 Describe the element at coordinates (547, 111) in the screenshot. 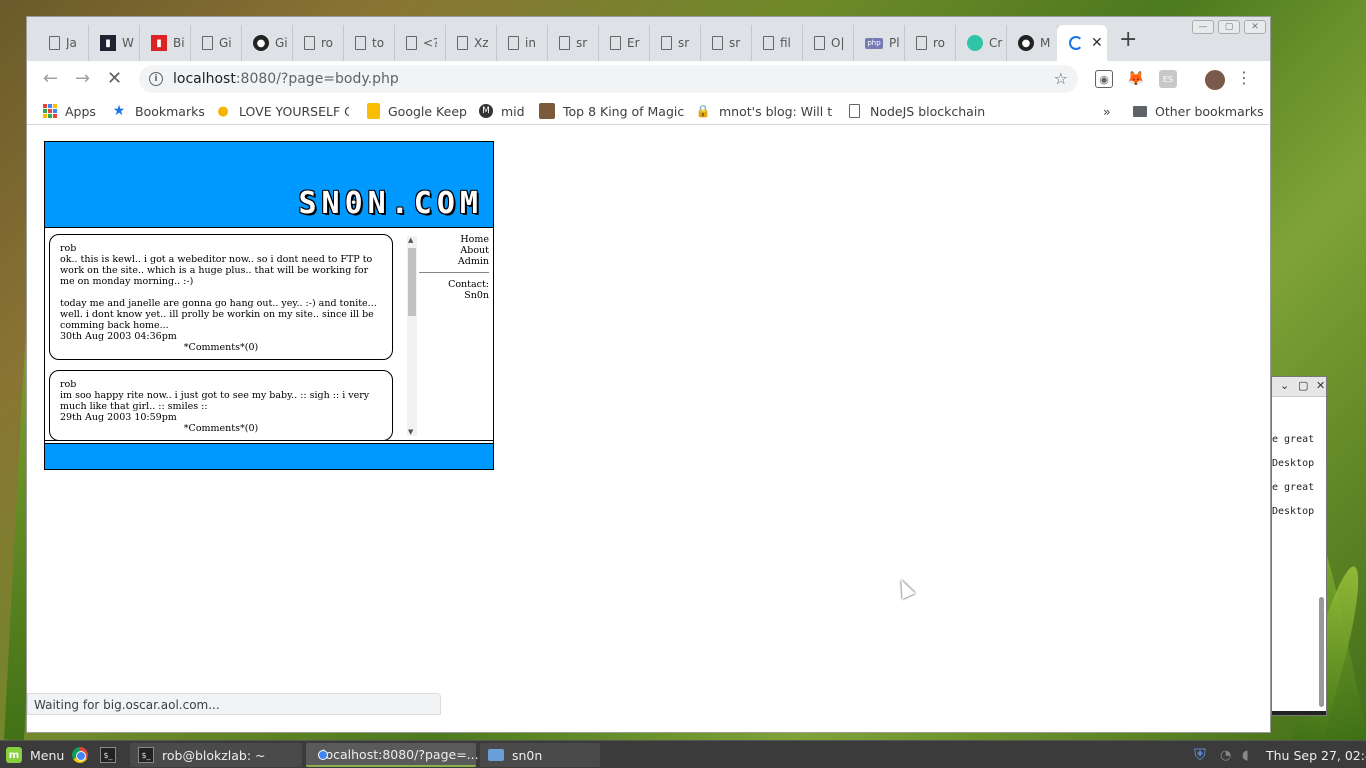

I see `magic-icon` at that location.